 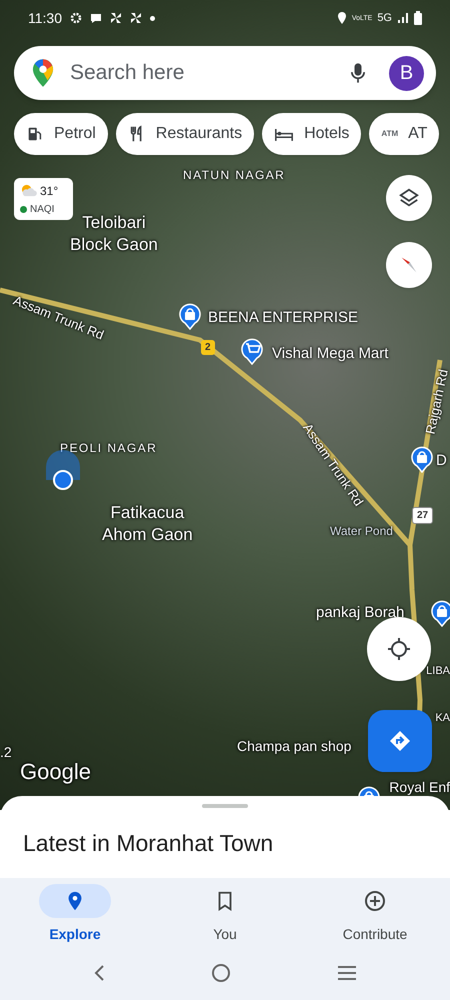 I want to click on network-label: 5G, so click(x=384, y=18).